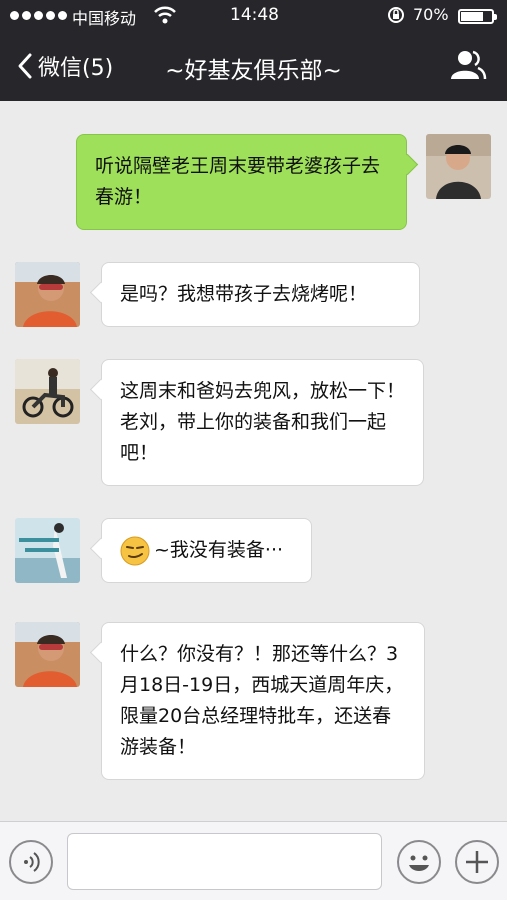 Image resolution: width=507 pixels, height=900 pixels. I want to click on plus-icon, so click(477, 862).